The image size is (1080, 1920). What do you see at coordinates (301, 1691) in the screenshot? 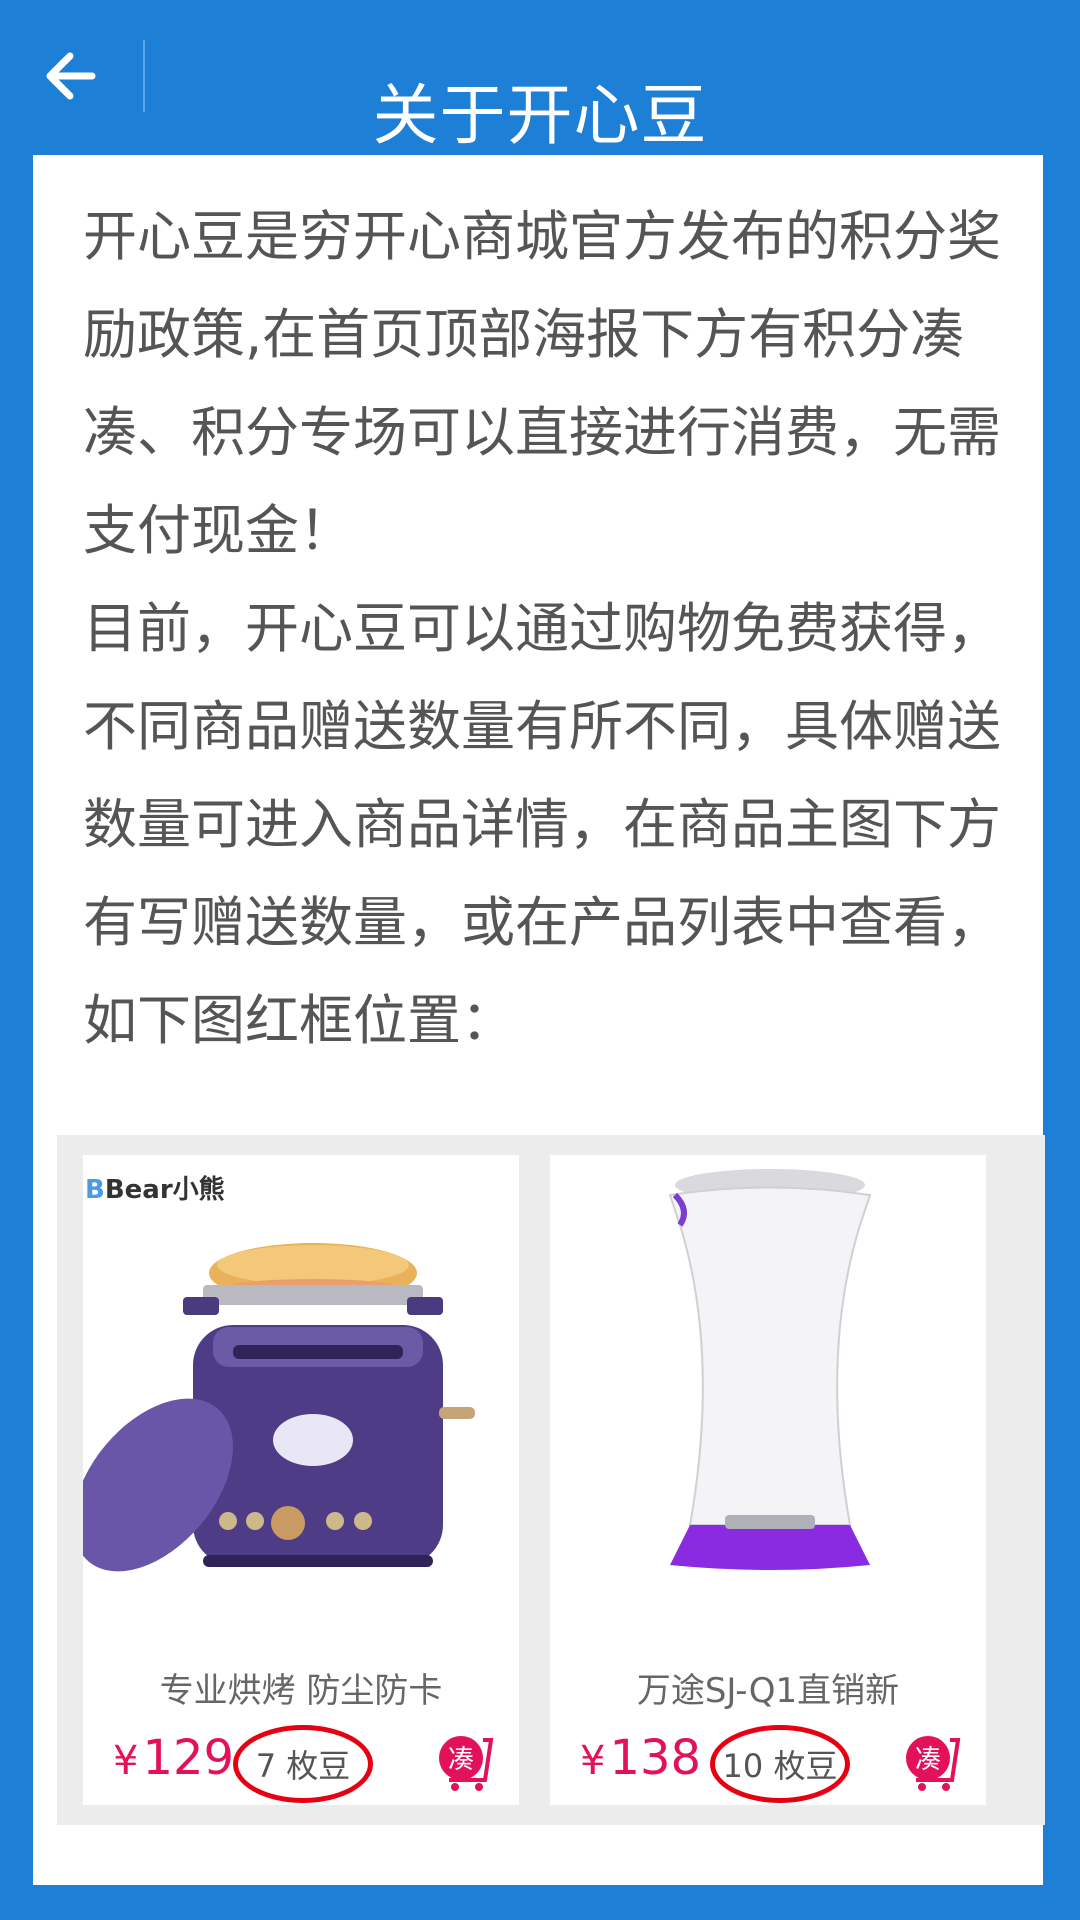
I see `product-name: 专业烘烤 防尘防卡` at bounding box center [301, 1691].